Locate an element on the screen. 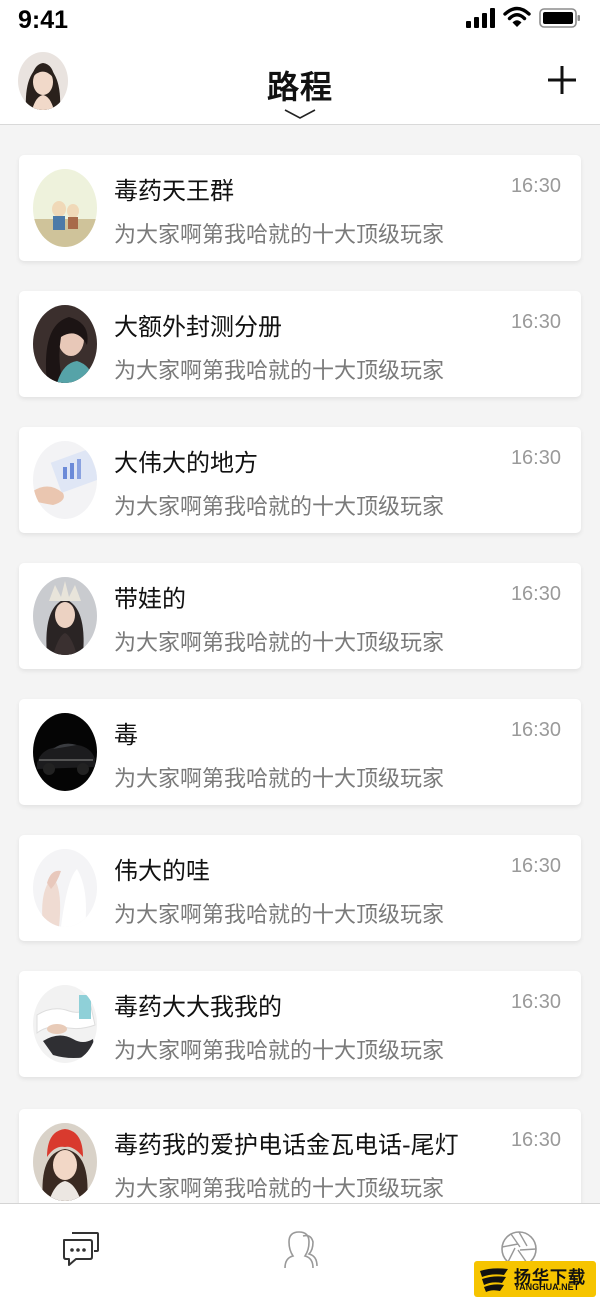 This screenshot has width=600, height=1300. conversation-item: 大伟大的地方 为大家啊第我哈就的十大顶级玩家 16:30 is located at coordinates (300, 480).